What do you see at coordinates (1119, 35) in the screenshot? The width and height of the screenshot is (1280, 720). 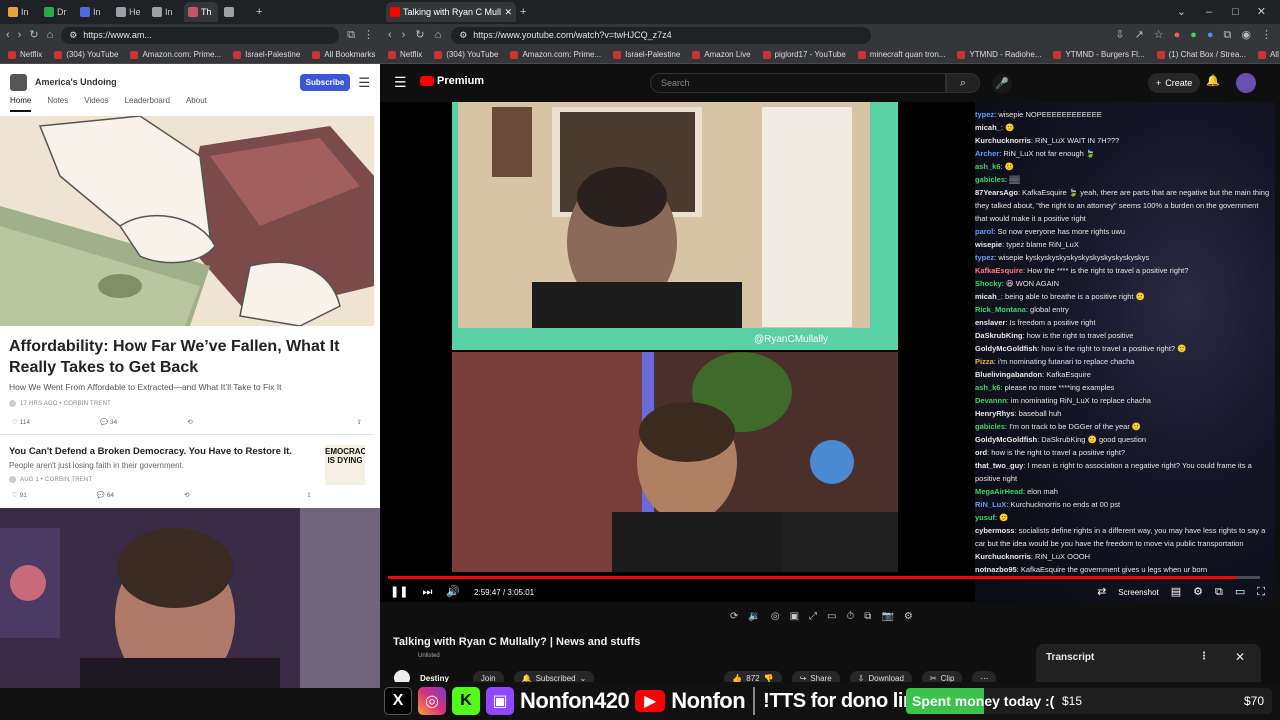 I see `install-icon: ⇩` at bounding box center [1119, 35].